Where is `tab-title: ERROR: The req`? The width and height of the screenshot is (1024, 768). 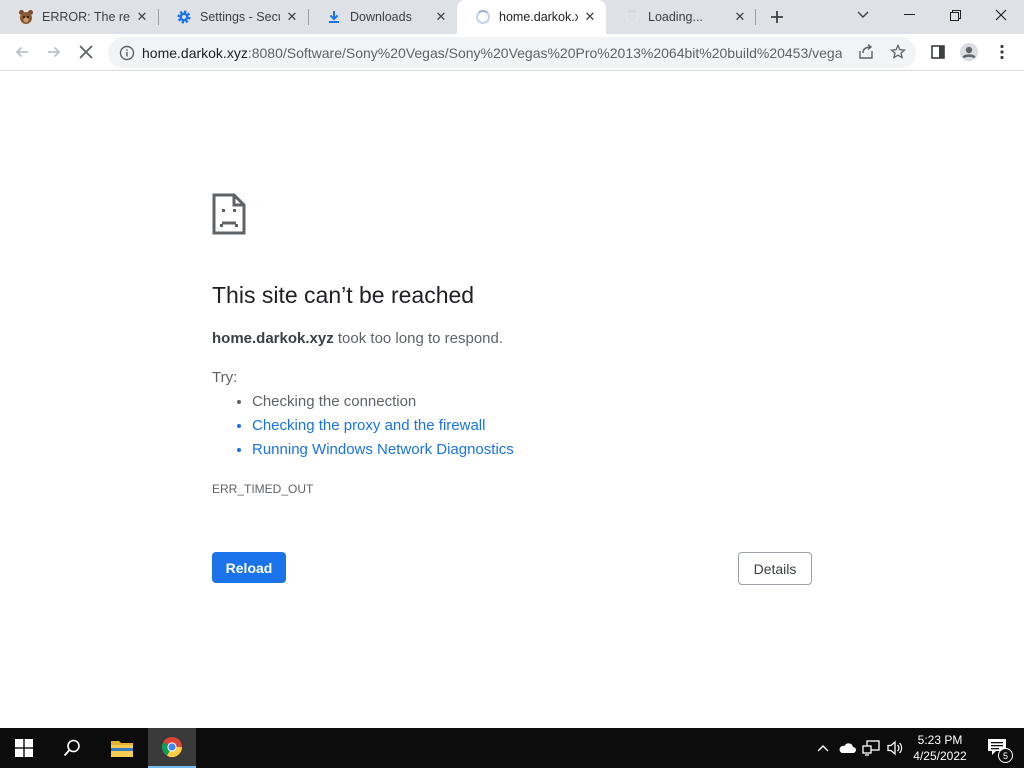 tab-title: ERROR: The req is located at coordinates (86, 17).